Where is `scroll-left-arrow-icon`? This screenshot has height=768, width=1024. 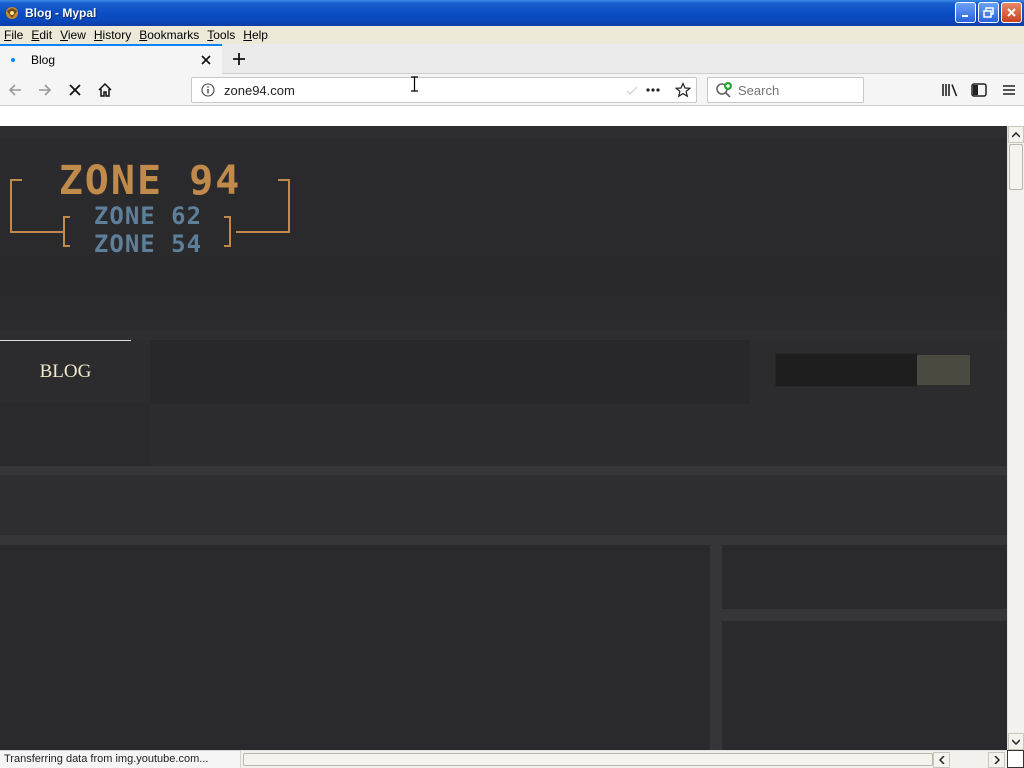
scroll-left-arrow-icon is located at coordinates (941, 760).